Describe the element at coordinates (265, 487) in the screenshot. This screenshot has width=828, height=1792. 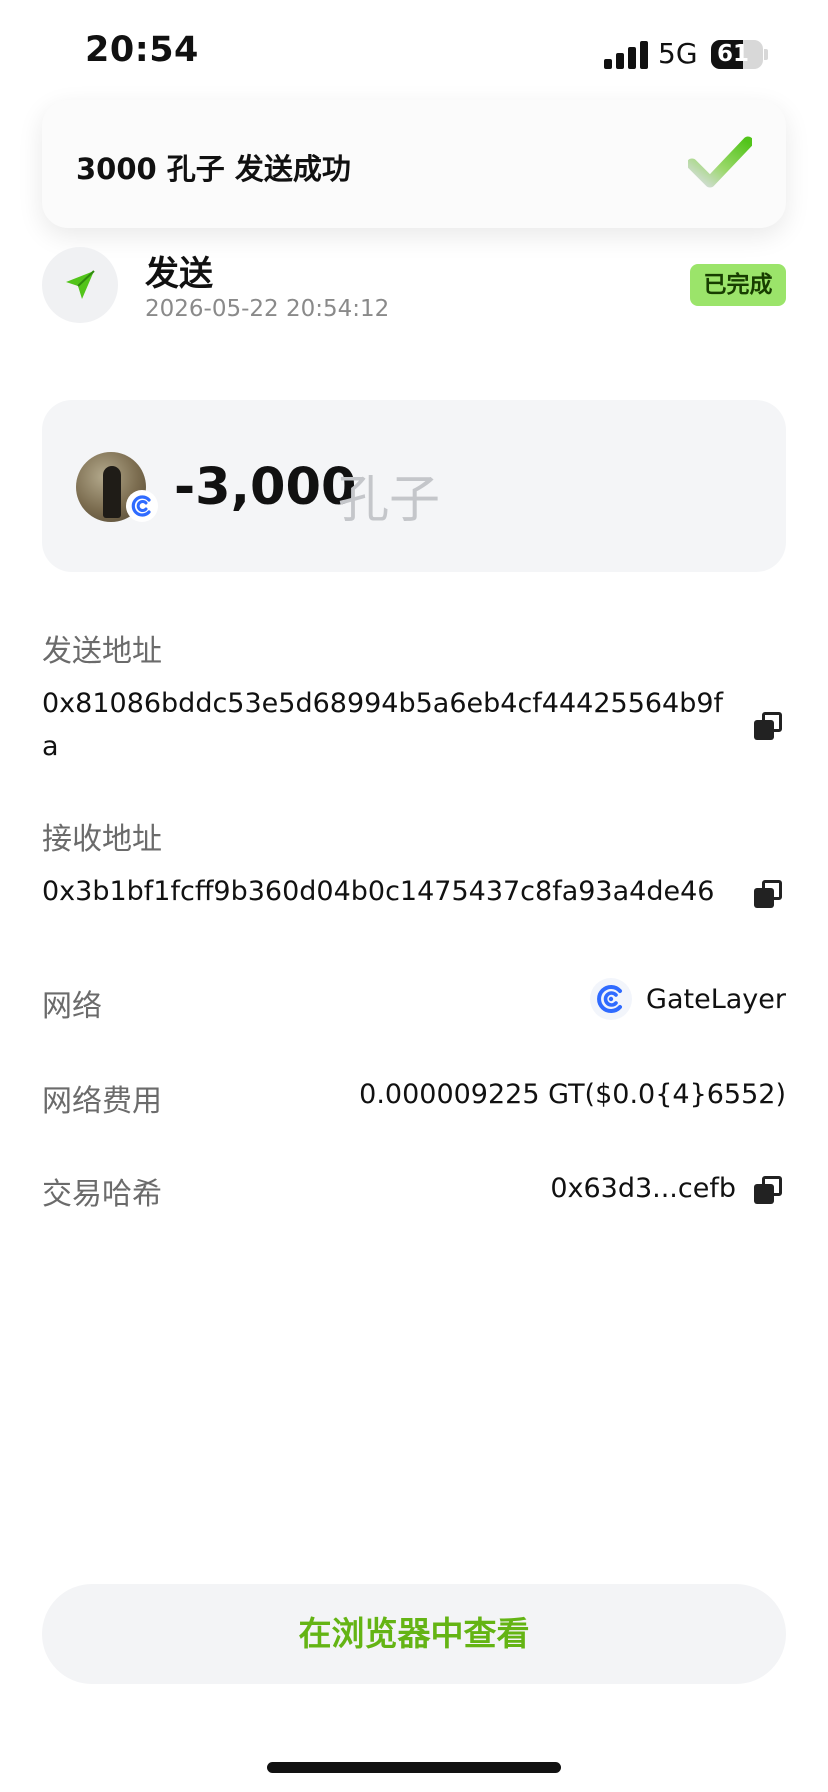
I see `amount-value: -3,000` at that location.